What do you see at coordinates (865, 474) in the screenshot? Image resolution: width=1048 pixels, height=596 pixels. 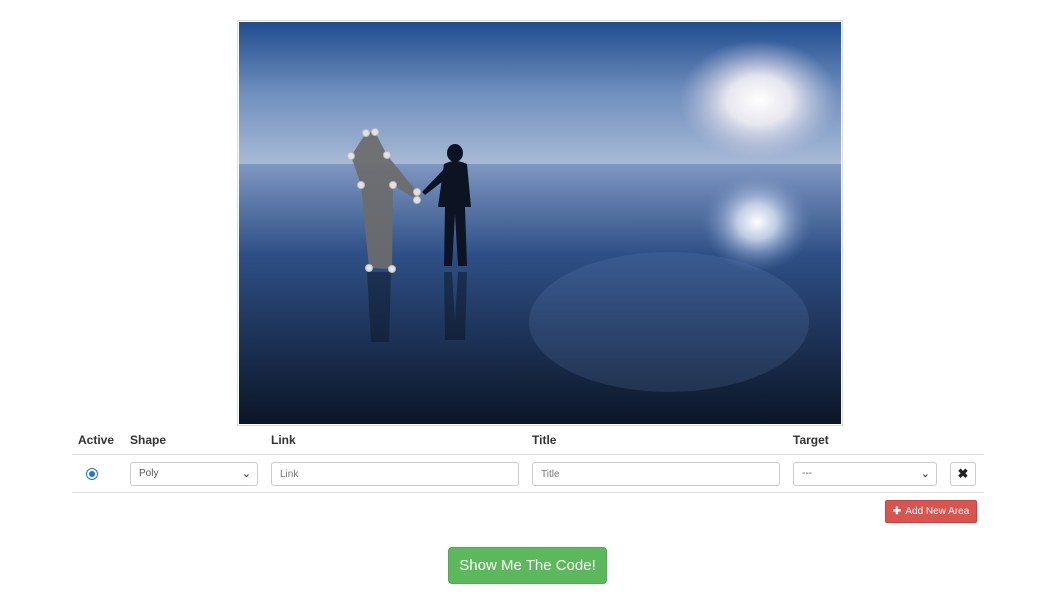 I see `target-select: --- ⌄` at bounding box center [865, 474].